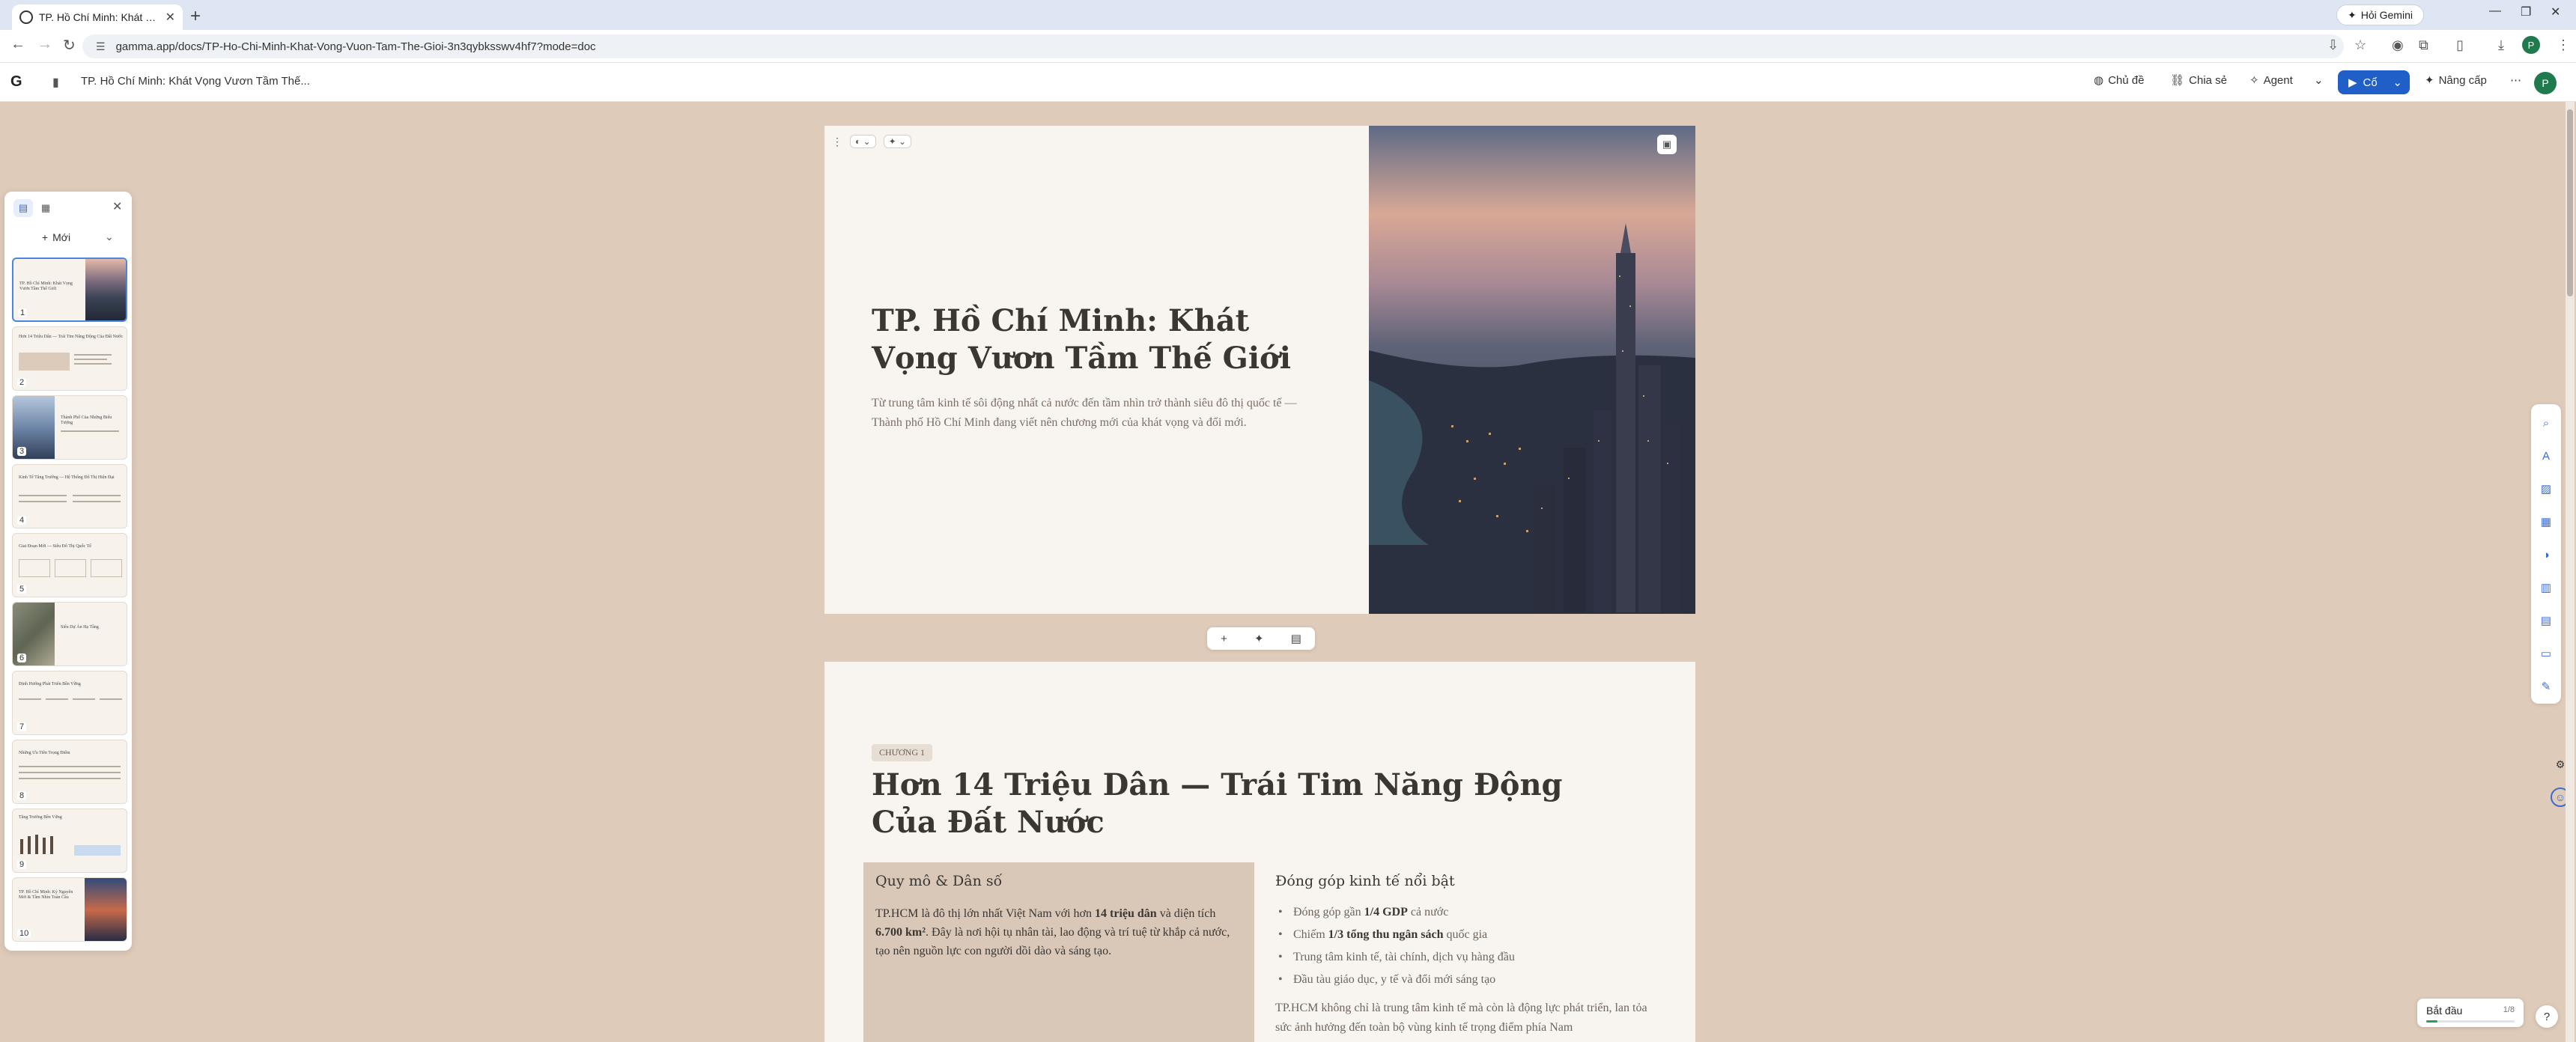 The image size is (2576, 1042). I want to click on agent-dropdown-chevron-icon: ⌄, so click(2319, 80).